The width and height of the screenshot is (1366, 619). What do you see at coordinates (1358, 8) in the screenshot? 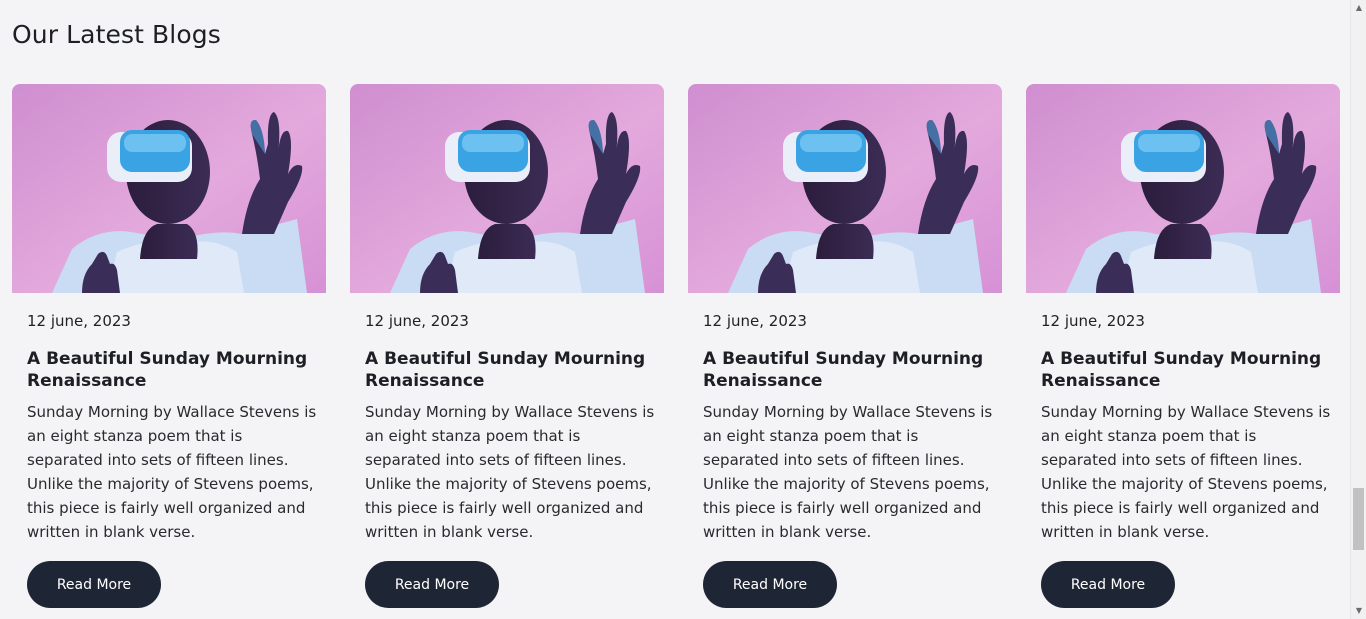
I see `scroll-up-arrow-icon: ▲` at bounding box center [1358, 8].